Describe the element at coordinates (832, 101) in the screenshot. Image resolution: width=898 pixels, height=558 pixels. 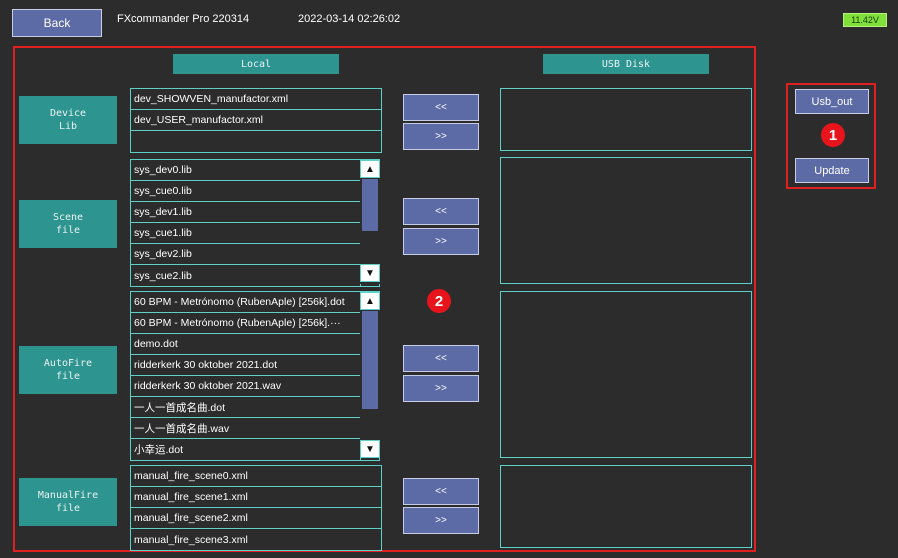
I see `usb-out-button: Usb_out` at that location.